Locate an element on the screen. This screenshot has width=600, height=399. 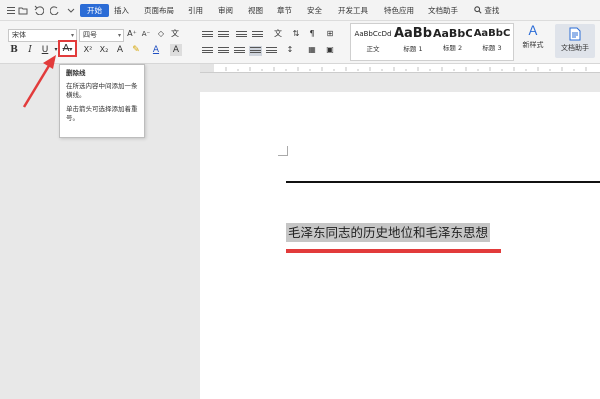
italic-button: I is located at coordinates (30, 50).